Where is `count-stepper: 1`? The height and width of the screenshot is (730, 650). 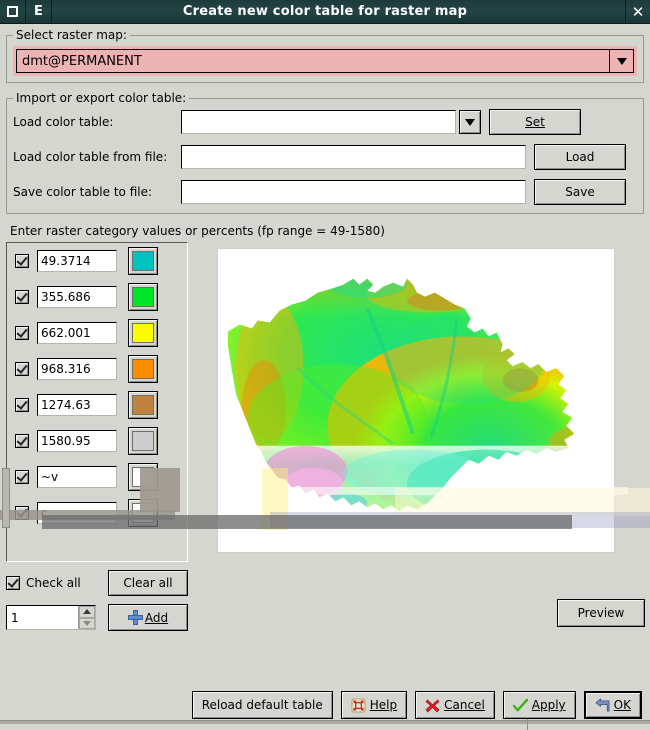 count-stepper: 1 is located at coordinates (51, 617).